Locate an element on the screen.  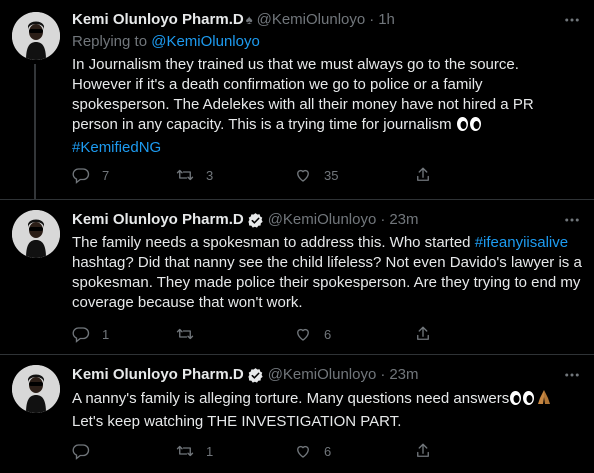
like-count: 35 is located at coordinates (331, 175).